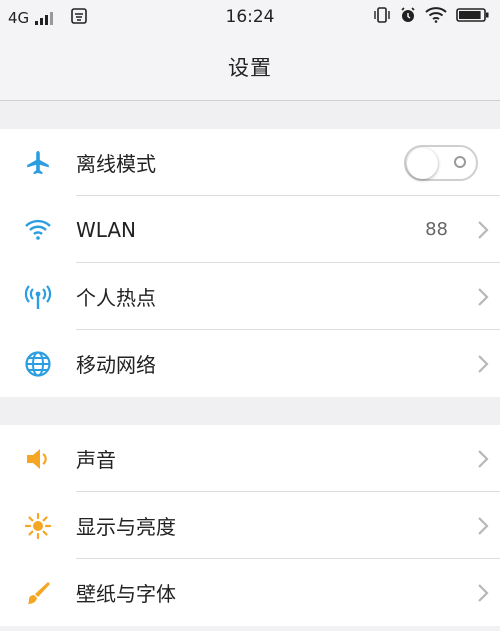 This screenshot has width=500, height=631. What do you see at coordinates (250, 592) in the screenshot?
I see `settings-row-wallpaper-font: 壁纸与字体` at bounding box center [250, 592].